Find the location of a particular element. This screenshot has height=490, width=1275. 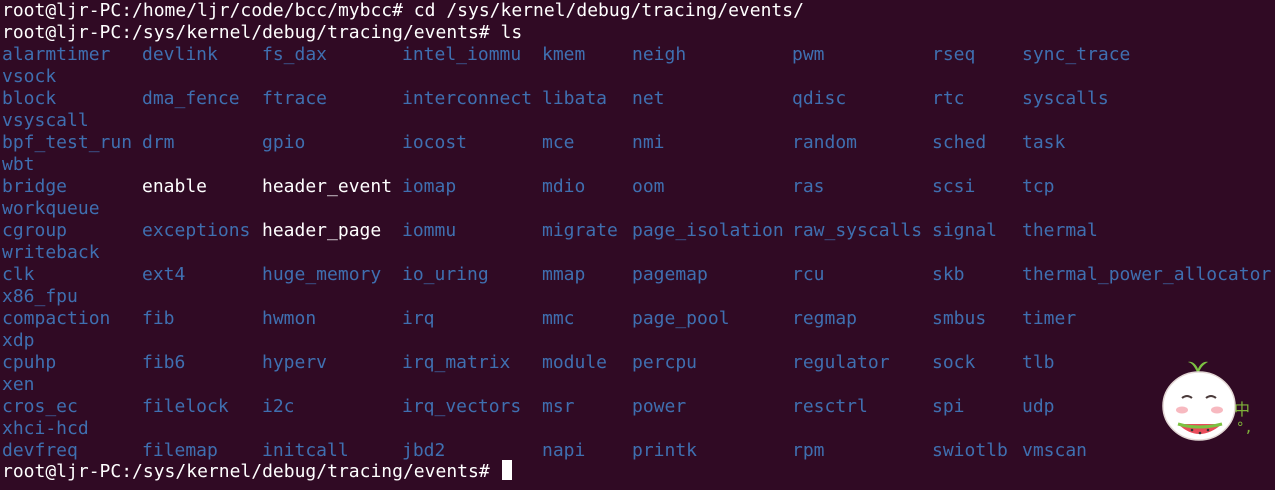

ls-entry: compaction is located at coordinates (56, 318).